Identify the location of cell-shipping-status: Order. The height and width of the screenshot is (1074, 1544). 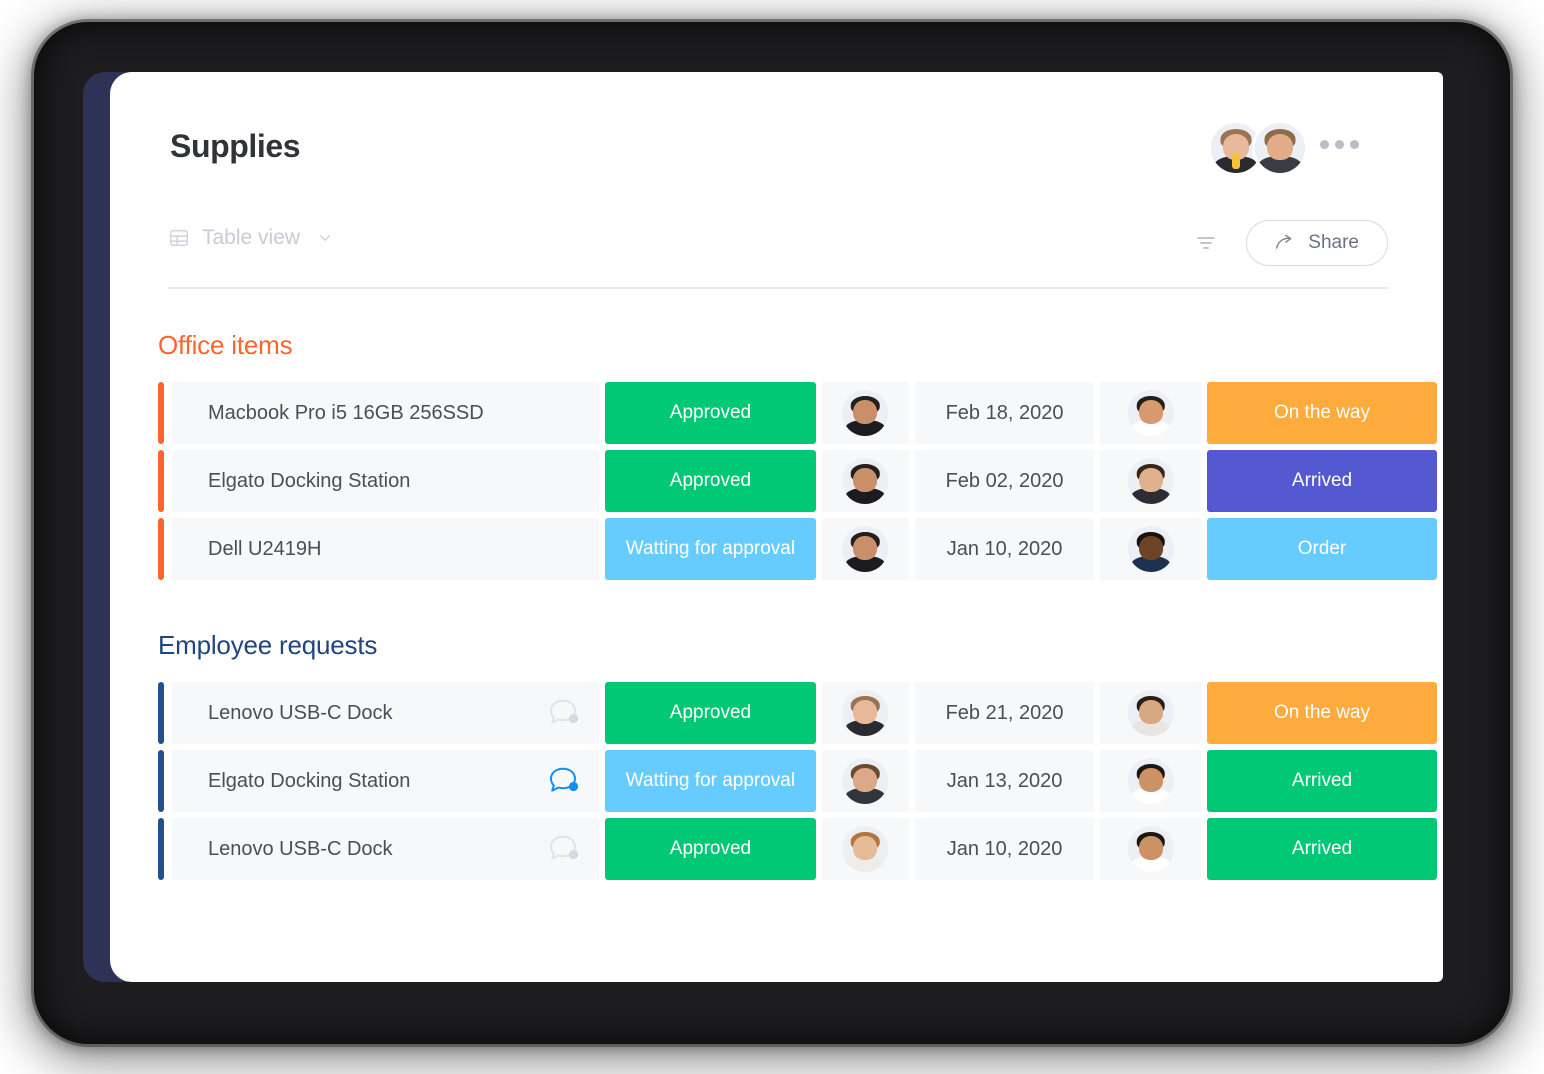
(1322, 549).